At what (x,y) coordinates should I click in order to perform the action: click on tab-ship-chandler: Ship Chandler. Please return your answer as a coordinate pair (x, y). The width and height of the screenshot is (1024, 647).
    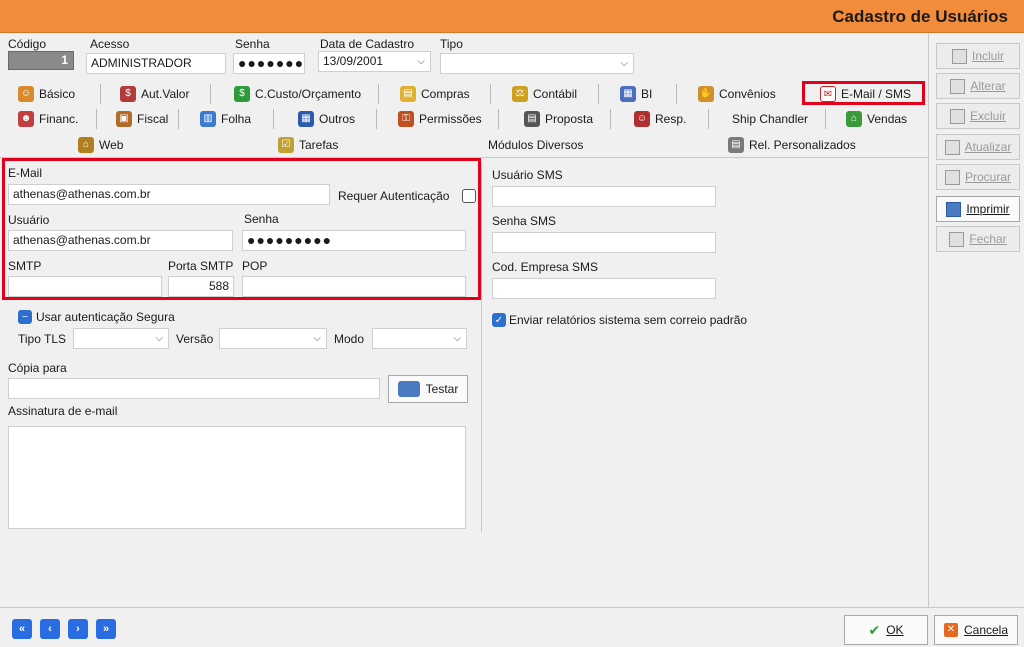
    Looking at the image, I should click on (770, 119).